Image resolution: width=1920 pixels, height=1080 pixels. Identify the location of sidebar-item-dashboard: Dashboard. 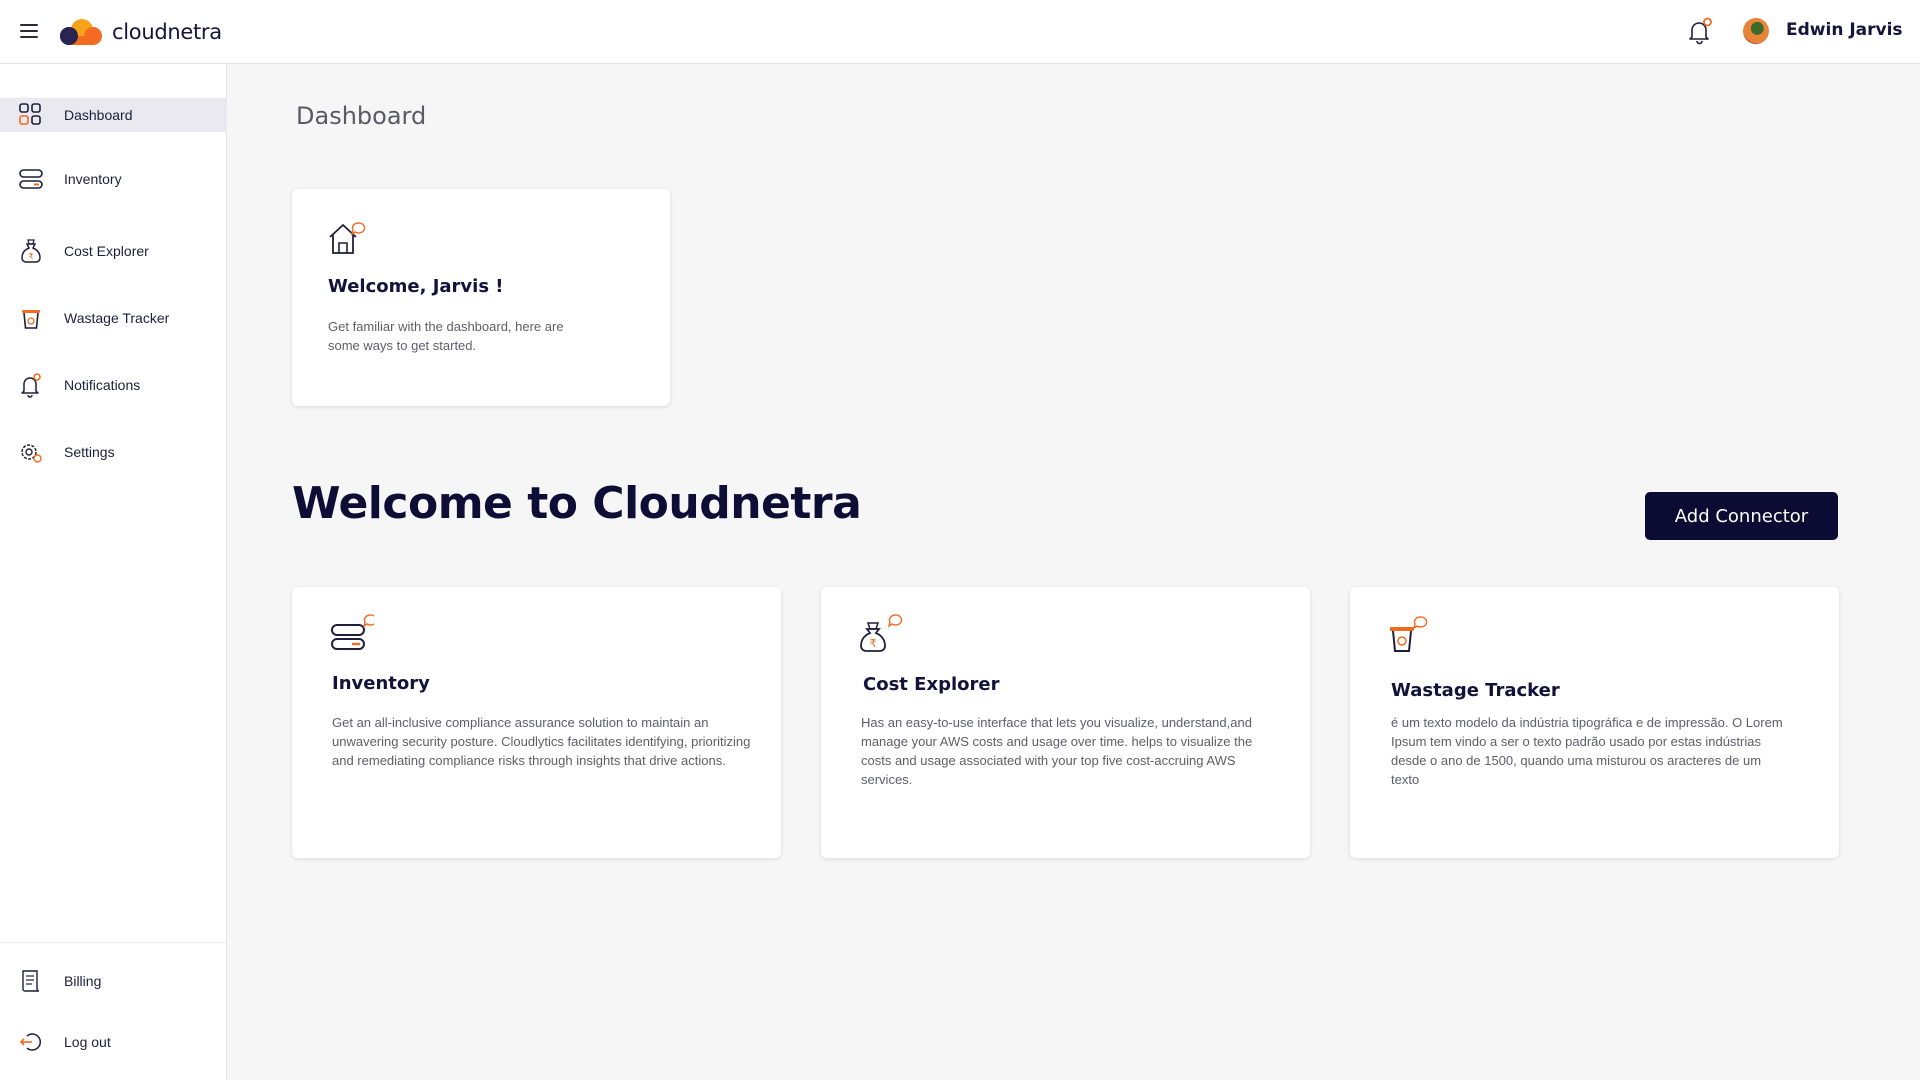
(113, 115).